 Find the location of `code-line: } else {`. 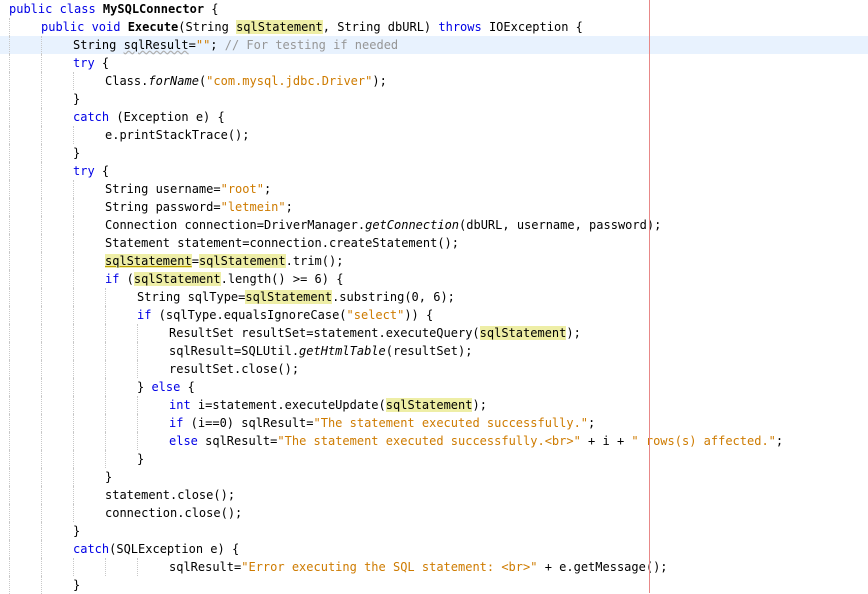

code-line: } else { is located at coordinates (434, 387).